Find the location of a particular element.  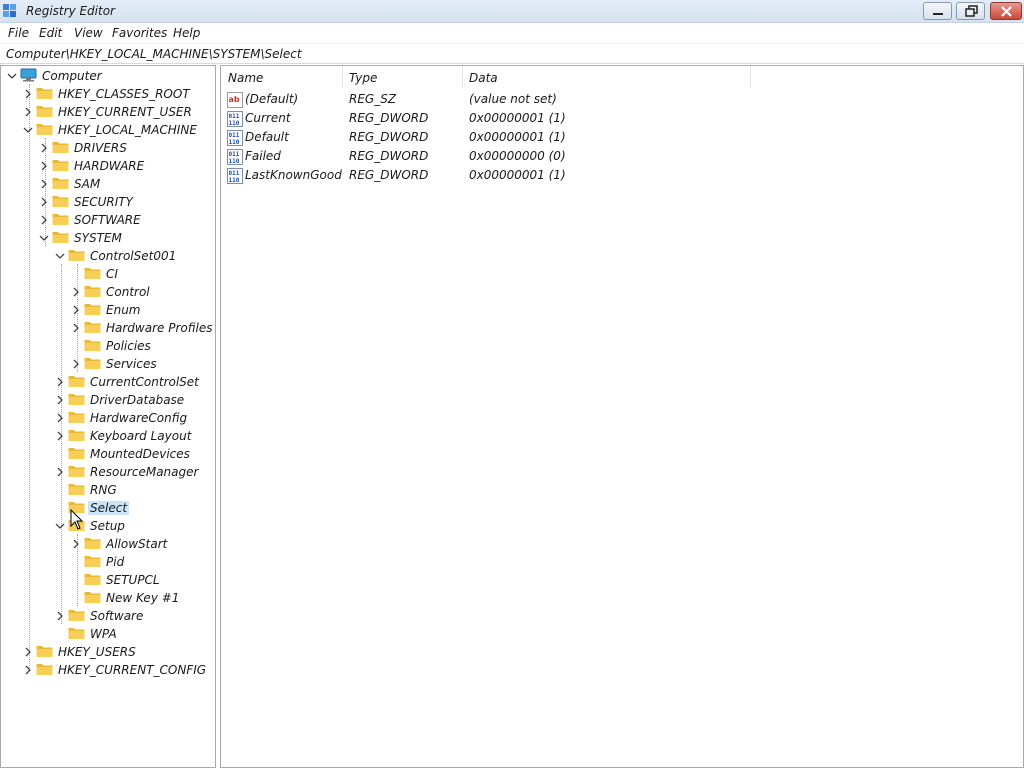

tree-node: SAM is located at coordinates (108, 184).